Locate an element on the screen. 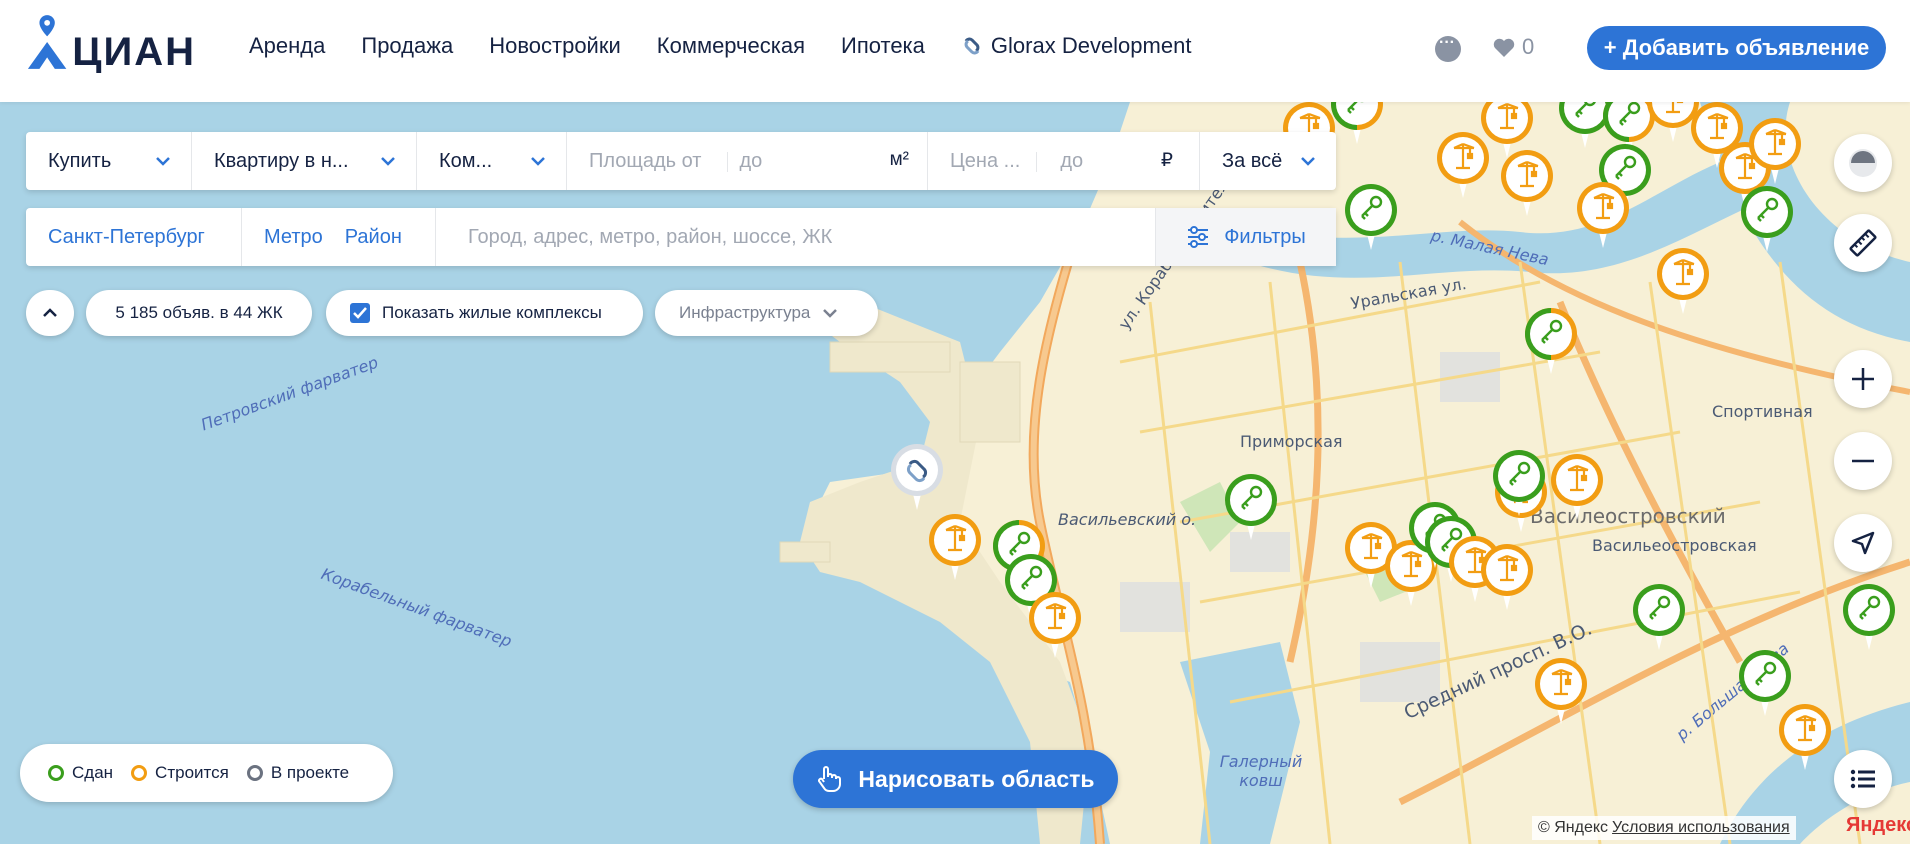  cian-logo: ЦИАН is located at coordinates (111, 43).